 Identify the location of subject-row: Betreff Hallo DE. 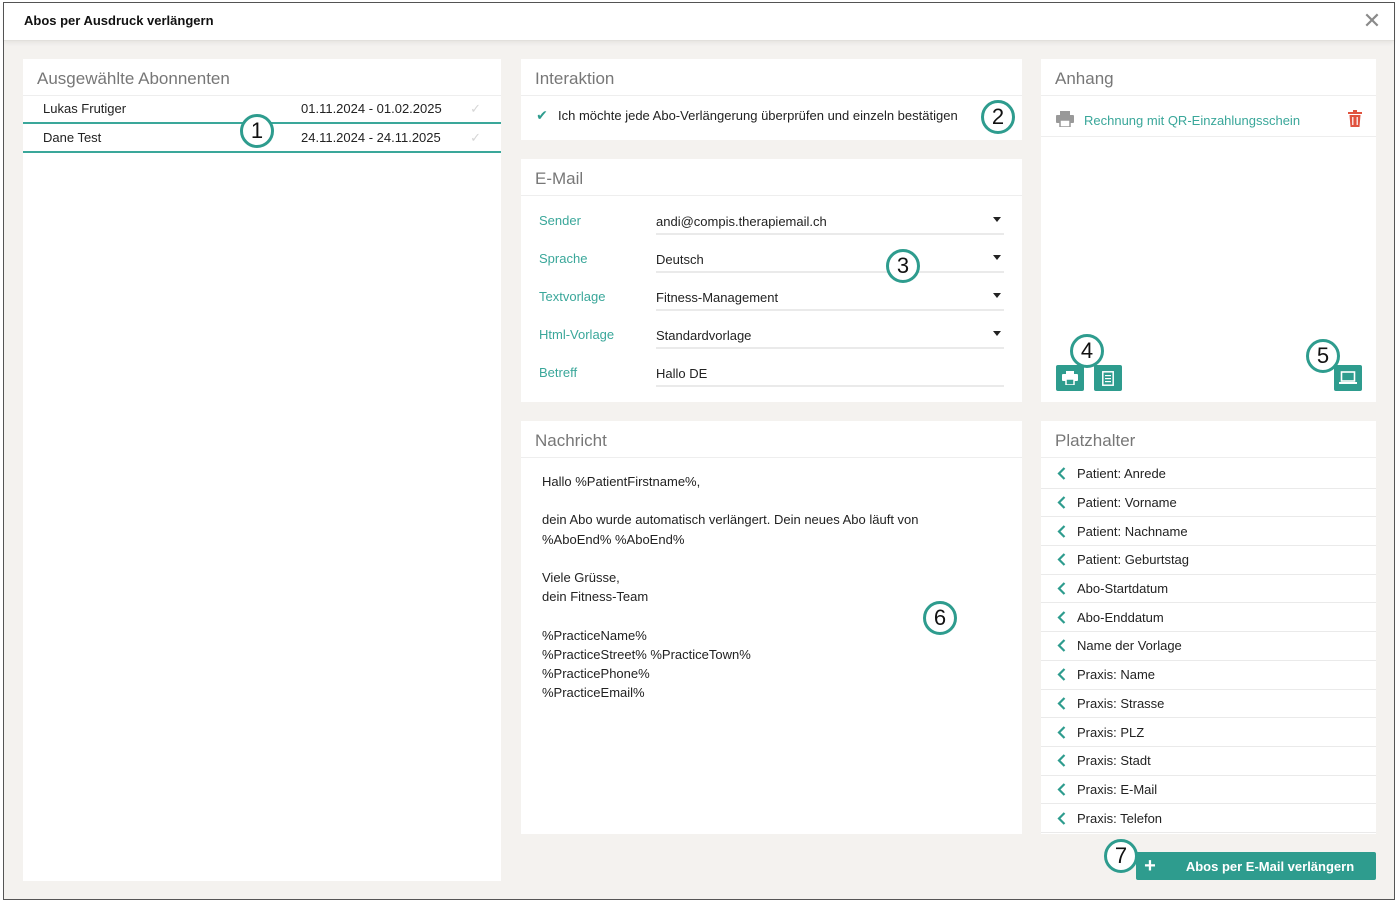
(771, 372).